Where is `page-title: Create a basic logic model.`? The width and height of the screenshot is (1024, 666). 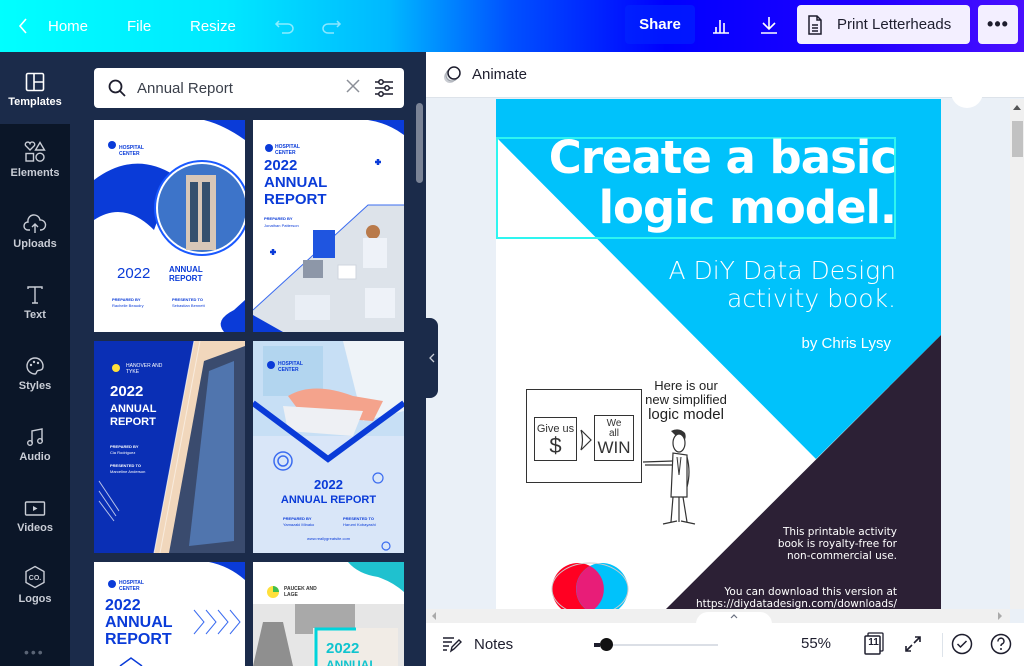 page-title: Create a basic logic model. is located at coordinates (723, 183).